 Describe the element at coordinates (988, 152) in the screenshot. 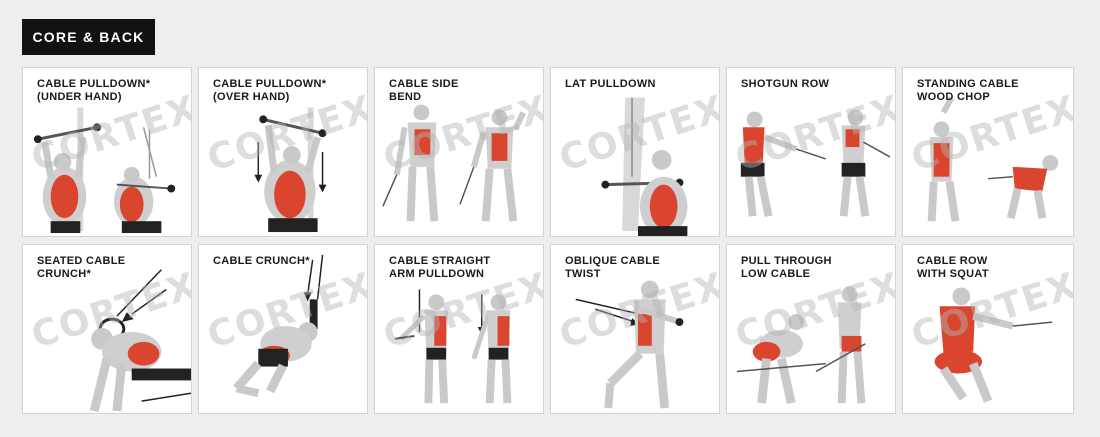

I see `exercise-card-wood-chop: STANDING CABLE WOOD CHOP CORTEX` at that location.